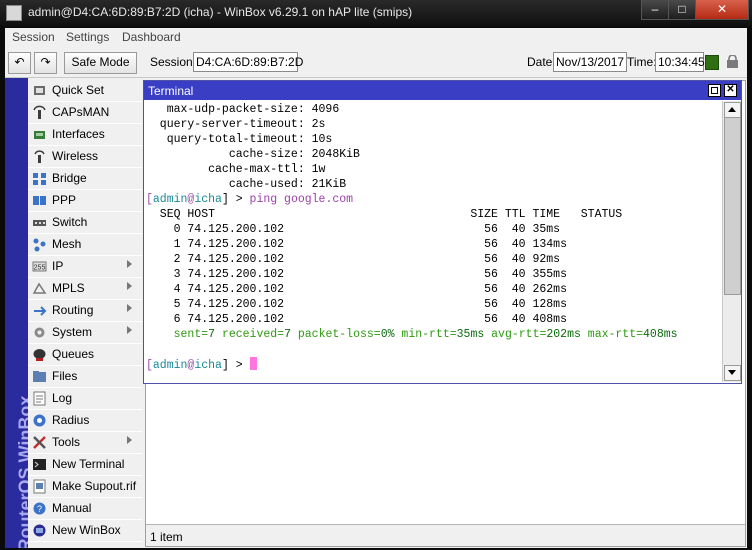 The width and height of the screenshot is (752, 550). I want to click on sidebar-item-manual: ? Manual, so click(85, 509).